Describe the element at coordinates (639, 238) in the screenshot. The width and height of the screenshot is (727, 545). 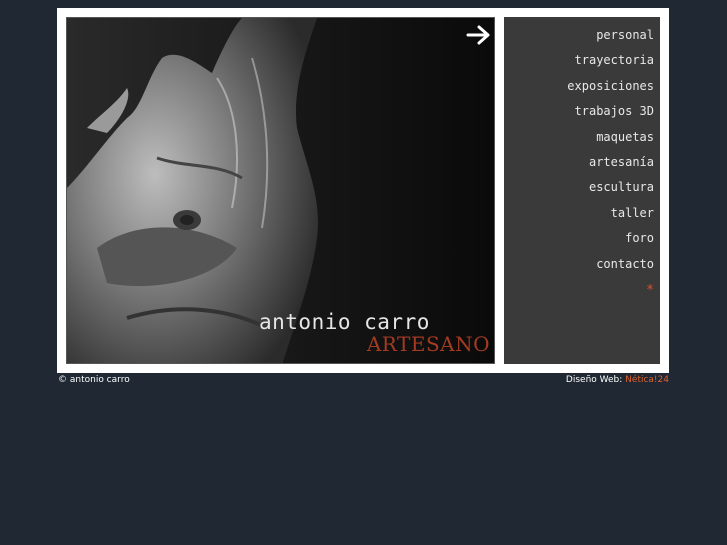
I see `menu-item-foro: foro` at that location.